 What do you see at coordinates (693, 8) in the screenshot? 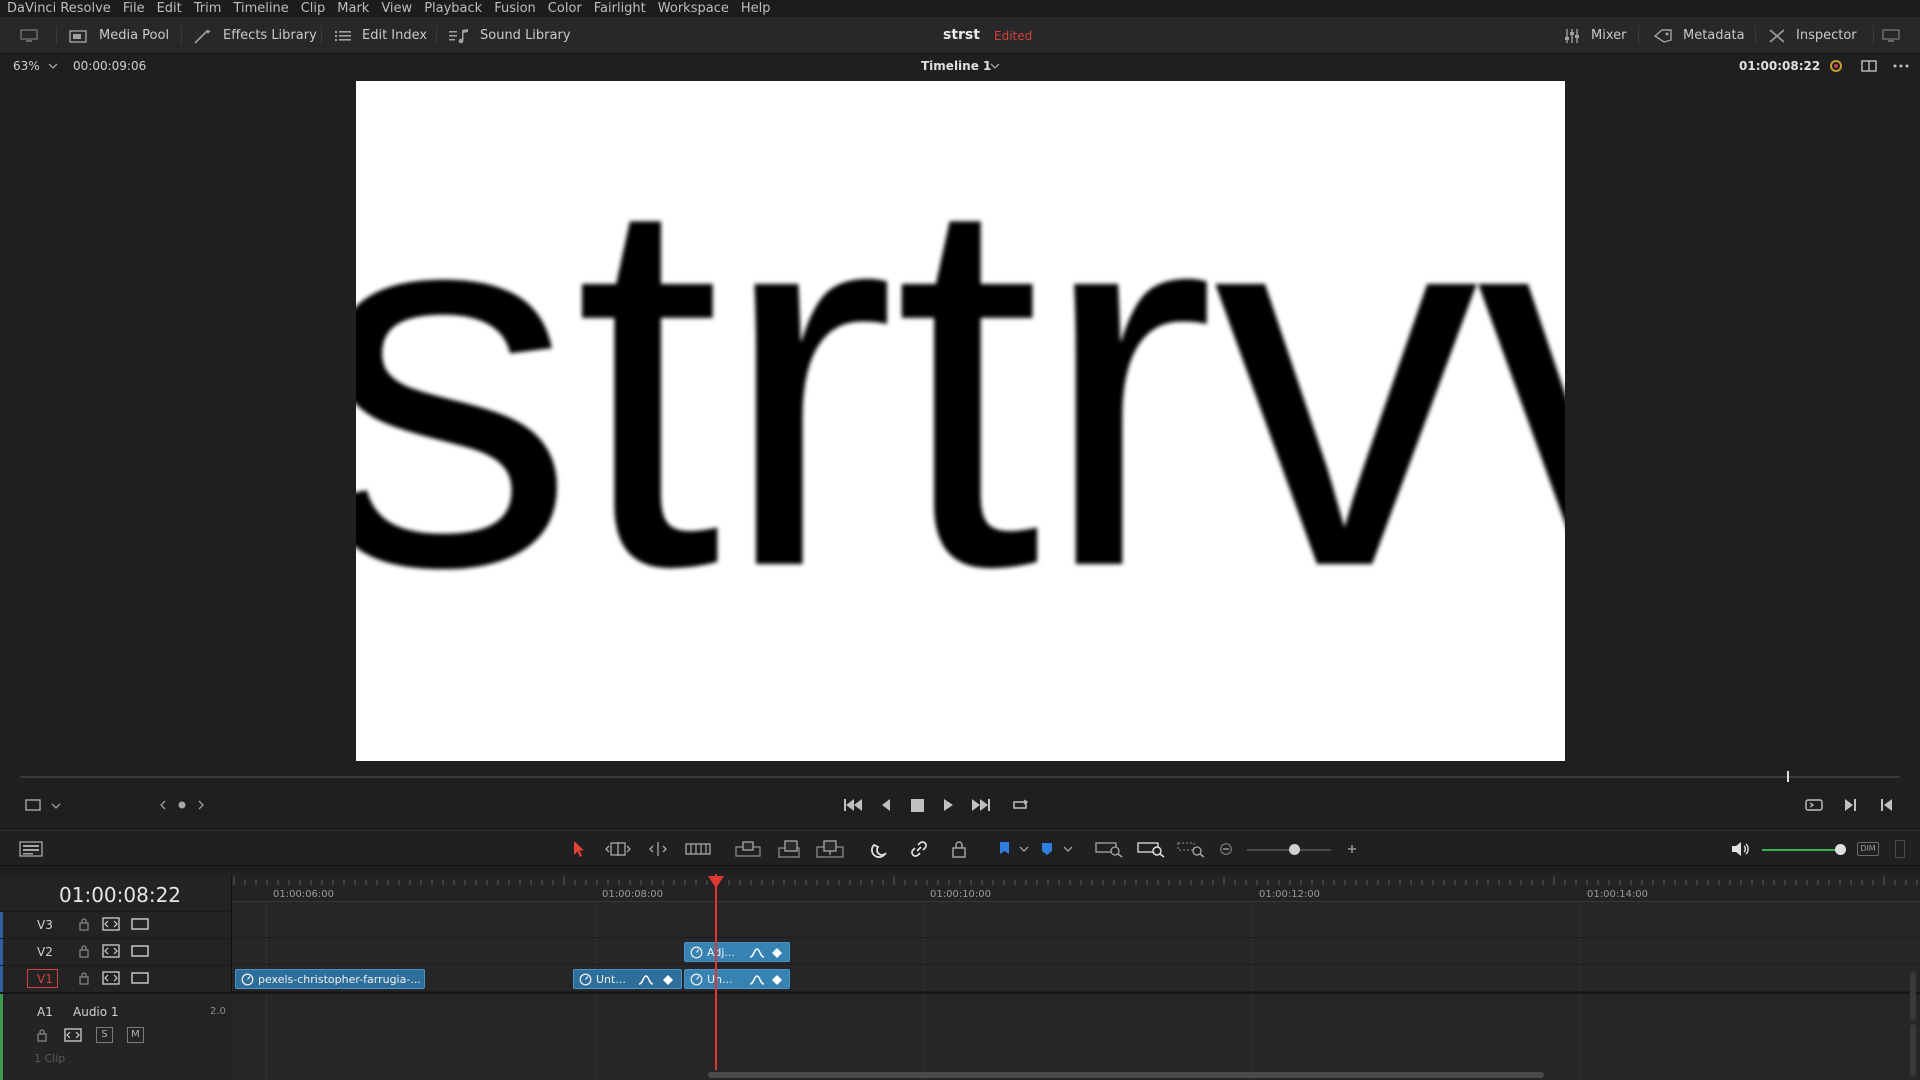
I see `menu-workspace: Workspace` at bounding box center [693, 8].